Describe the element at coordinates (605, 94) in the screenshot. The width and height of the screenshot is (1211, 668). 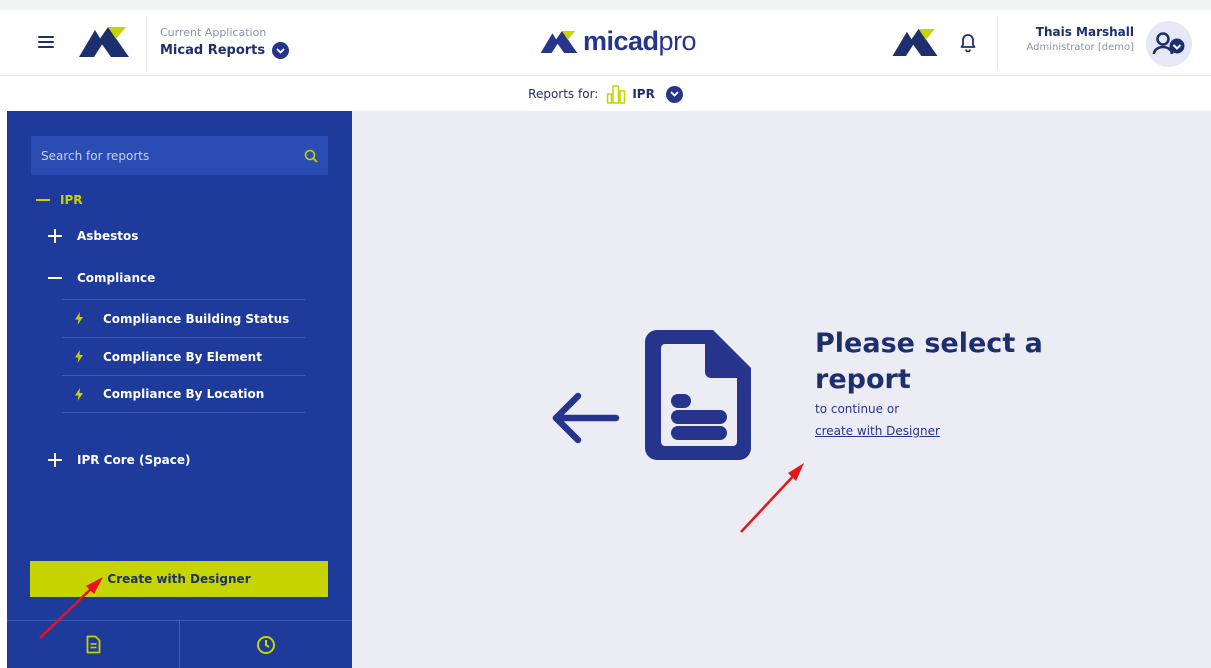
I see `reports-for-bar: Reports for: IPR` at that location.